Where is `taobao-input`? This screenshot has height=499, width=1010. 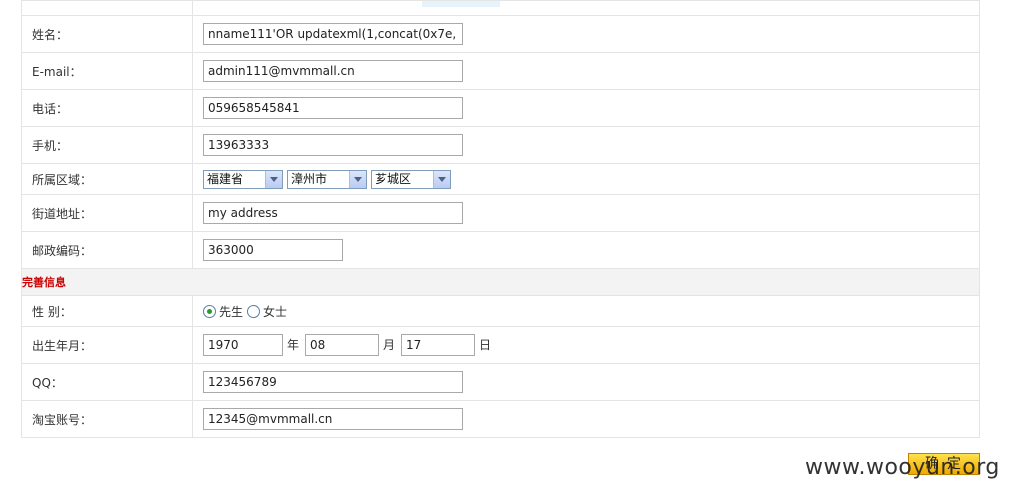
taobao-input is located at coordinates (333, 419).